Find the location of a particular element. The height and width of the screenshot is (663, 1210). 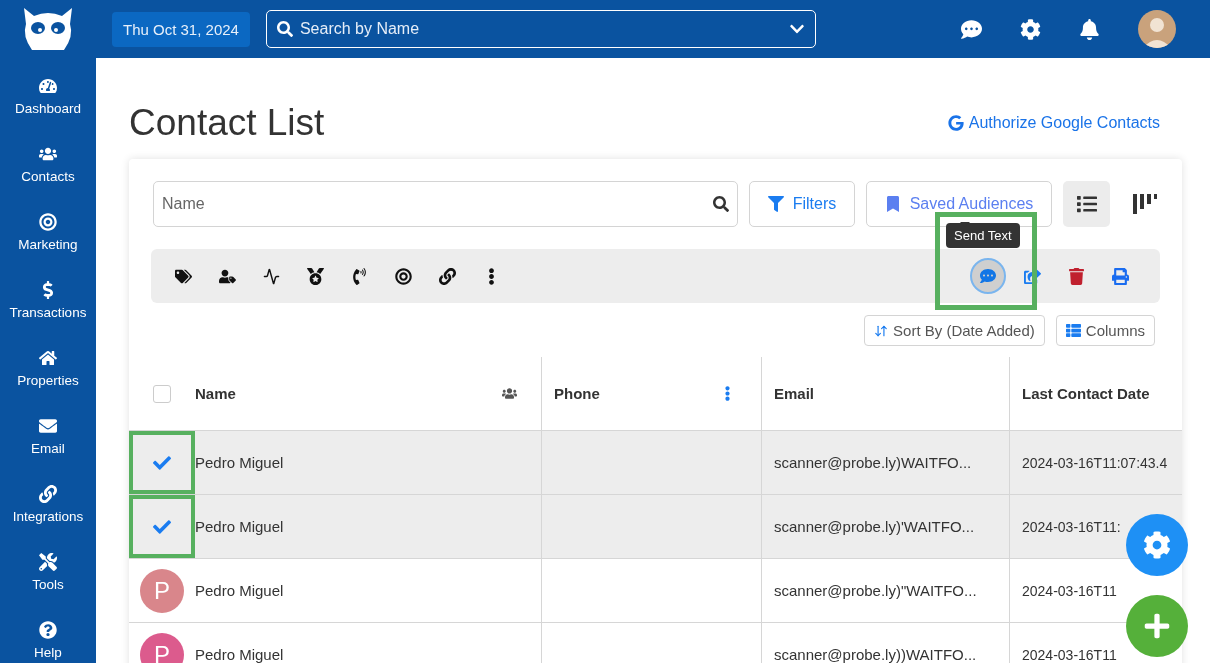

user-avatar is located at coordinates (1157, 29).